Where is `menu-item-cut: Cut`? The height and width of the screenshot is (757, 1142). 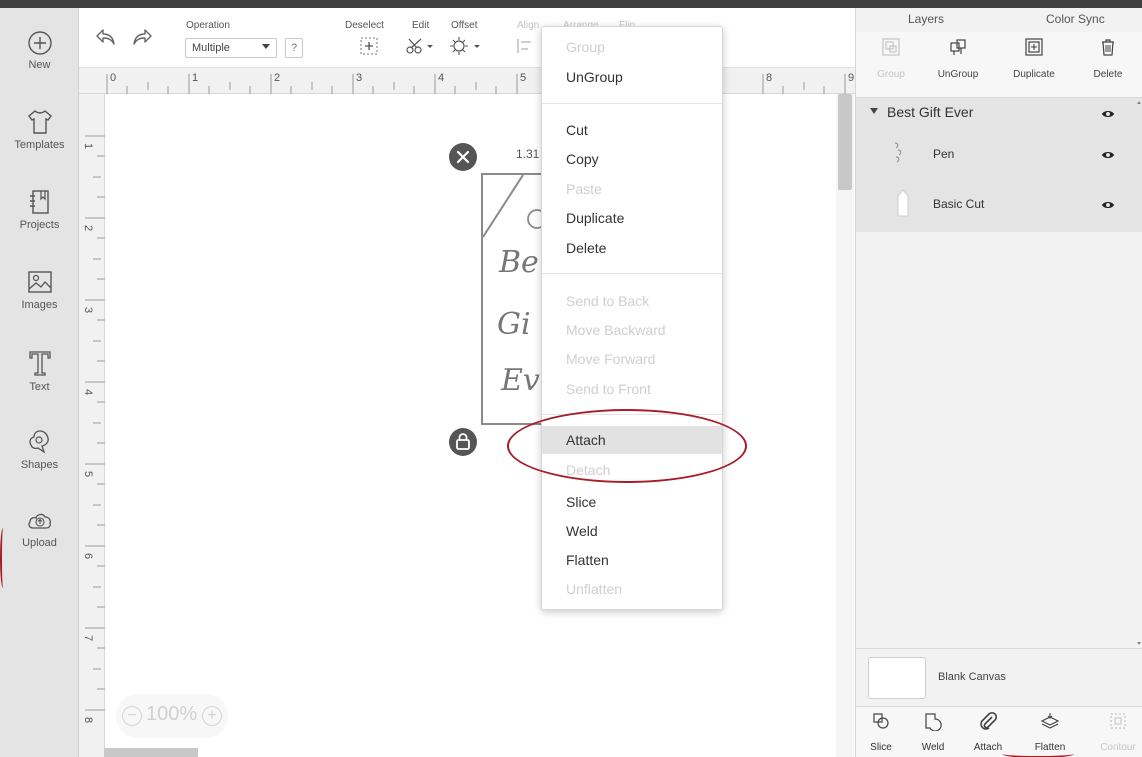 menu-item-cut: Cut is located at coordinates (632, 130).